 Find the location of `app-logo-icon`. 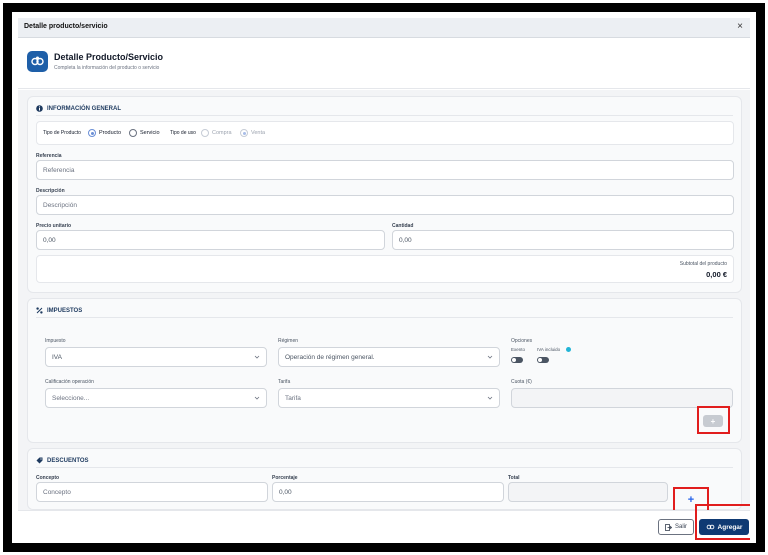

app-logo-icon is located at coordinates (37, 61).